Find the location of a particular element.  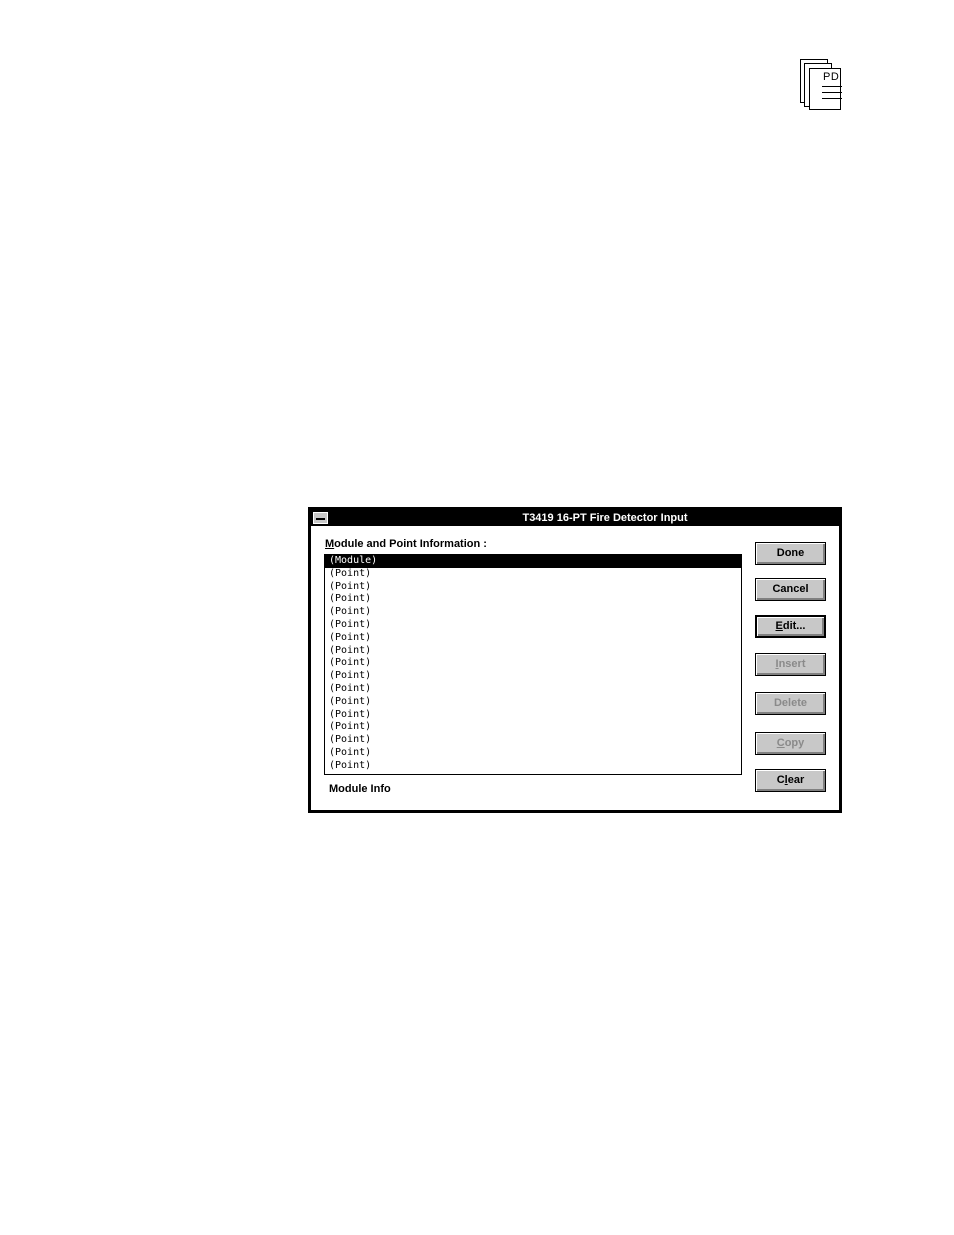

pd-text-lines-icon is located at coordinates (832, 95).